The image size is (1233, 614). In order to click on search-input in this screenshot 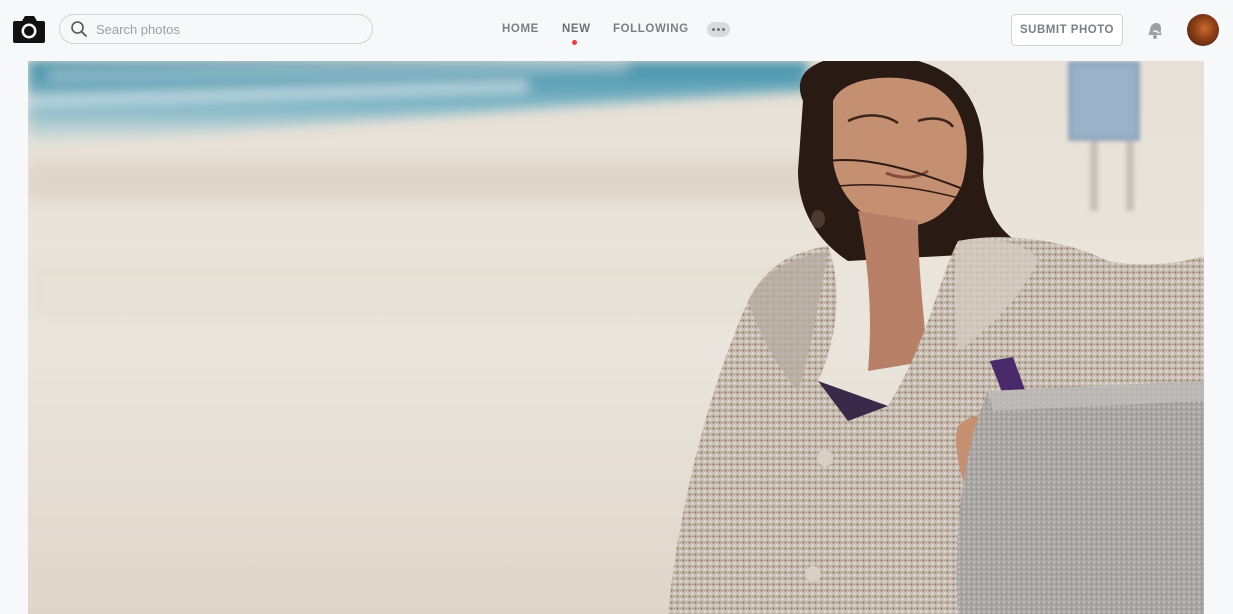, I will do `click(226, 29)`.